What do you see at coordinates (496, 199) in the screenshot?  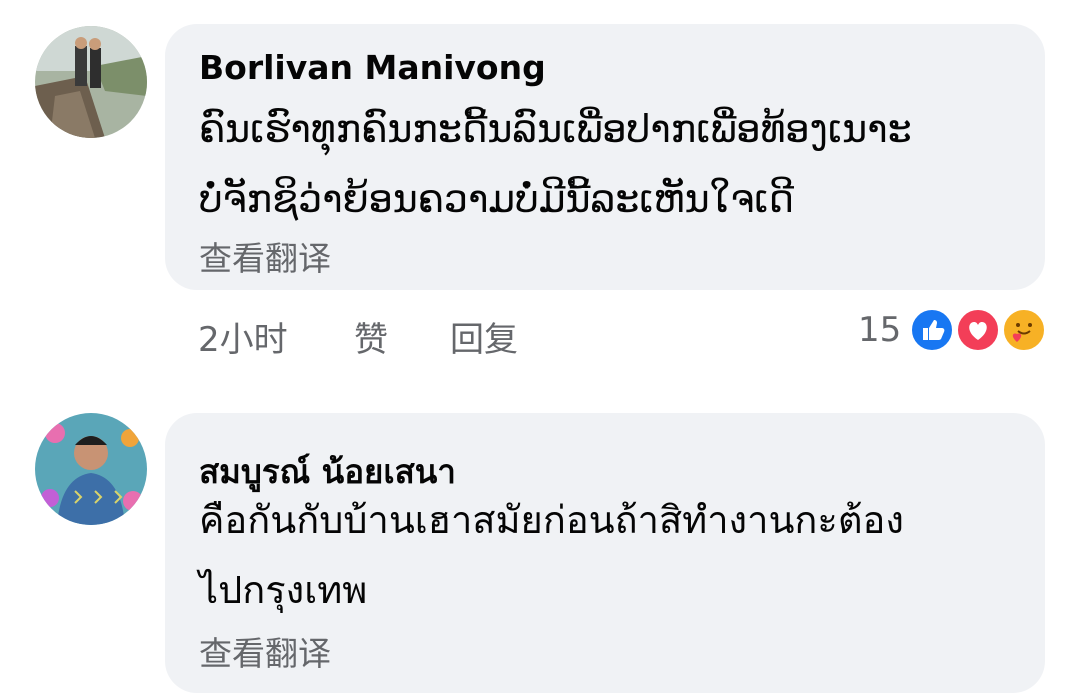 I see `comment-text-line: ບໍ່ຈັກຊິວ່າຍ້ອນຄວາມບໍ່ມີນີ້ລະເຫັນໃຈເດີ` at bounding box center [496, 199].